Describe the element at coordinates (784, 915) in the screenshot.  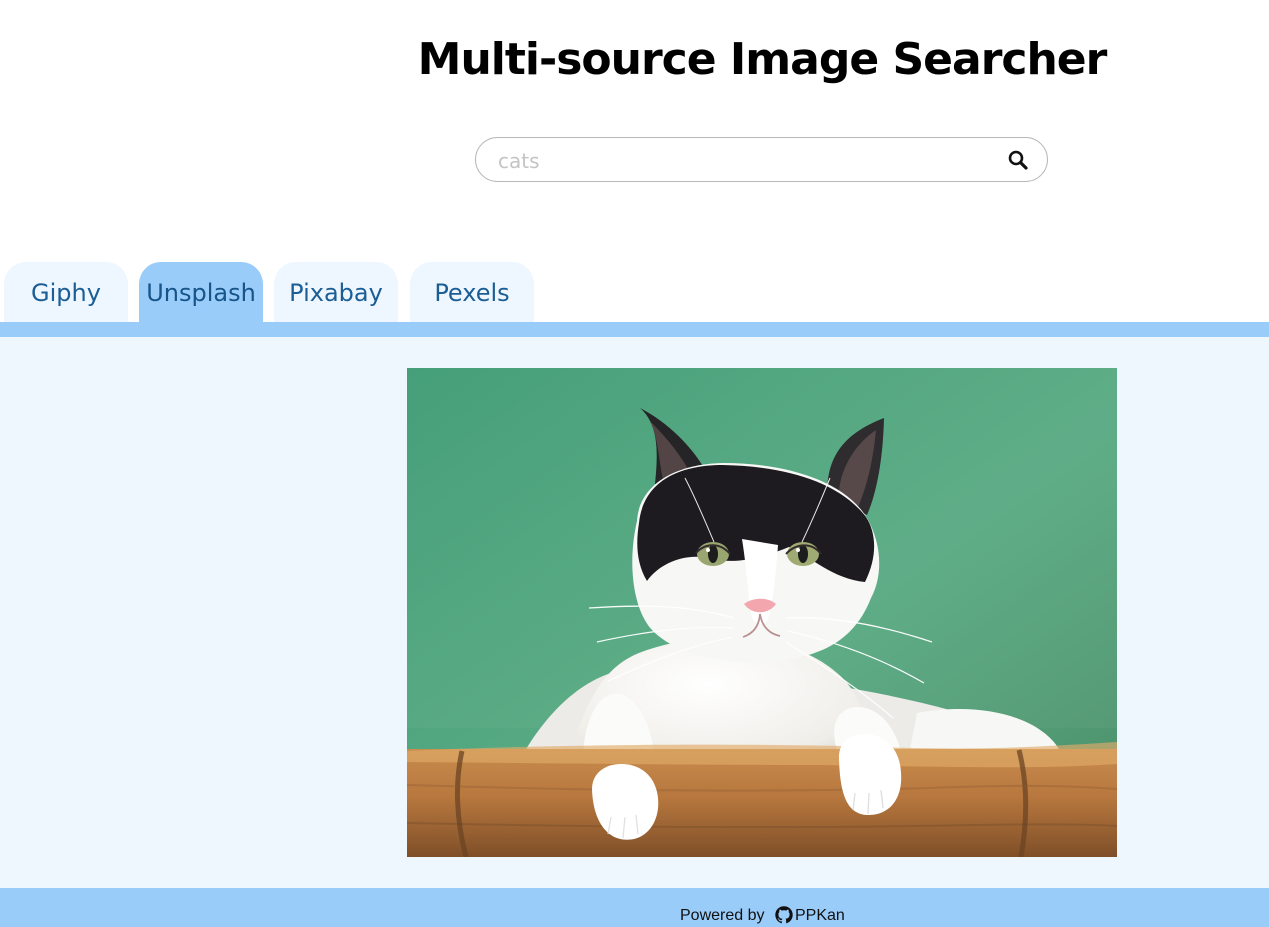
I see `github-icon` at that location.